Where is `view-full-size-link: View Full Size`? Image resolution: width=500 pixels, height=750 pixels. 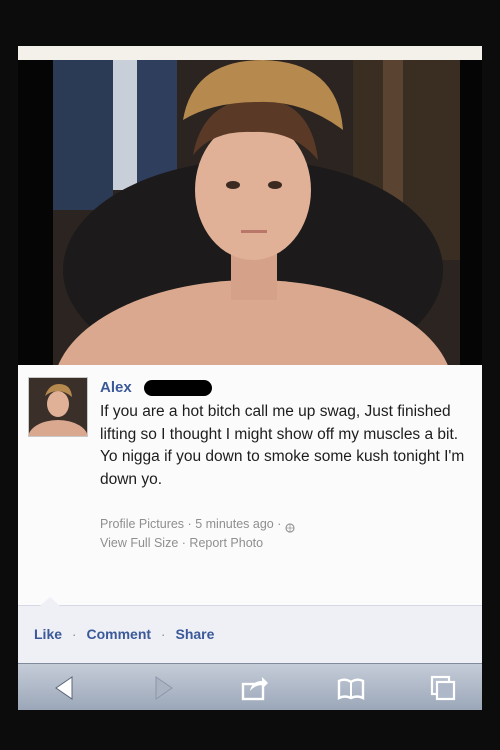
view-full-size-link: View Full Size is located at coordinates (139, 543).